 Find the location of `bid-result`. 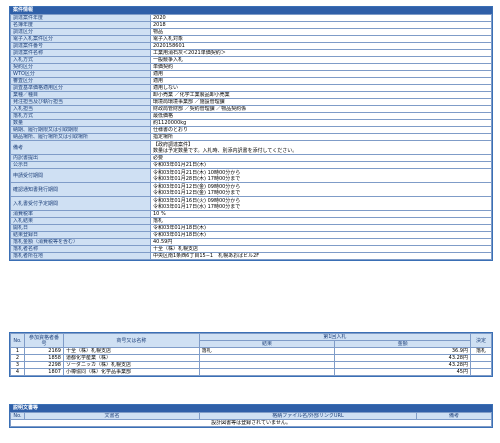

bid-result is located at coordinates (267, 365).